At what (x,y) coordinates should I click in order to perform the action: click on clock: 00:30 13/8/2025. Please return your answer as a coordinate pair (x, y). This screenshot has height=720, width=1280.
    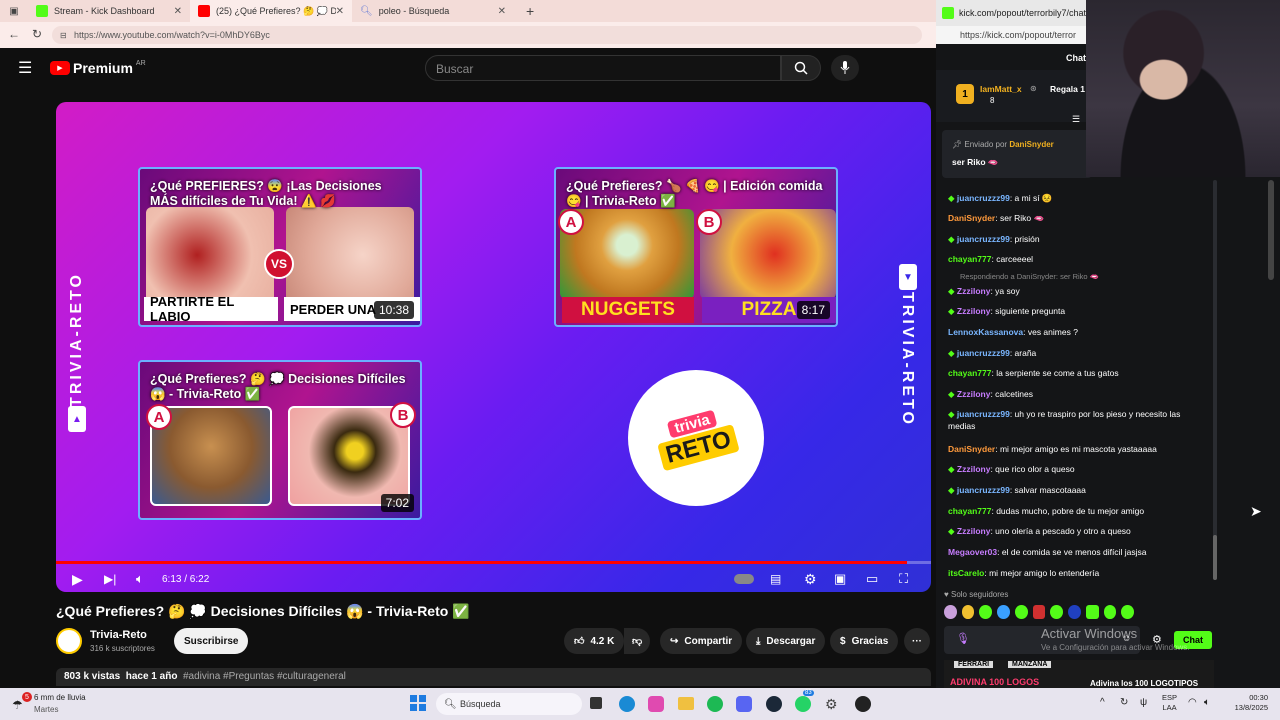
    Looking at the image, I should click on (1243, 703).